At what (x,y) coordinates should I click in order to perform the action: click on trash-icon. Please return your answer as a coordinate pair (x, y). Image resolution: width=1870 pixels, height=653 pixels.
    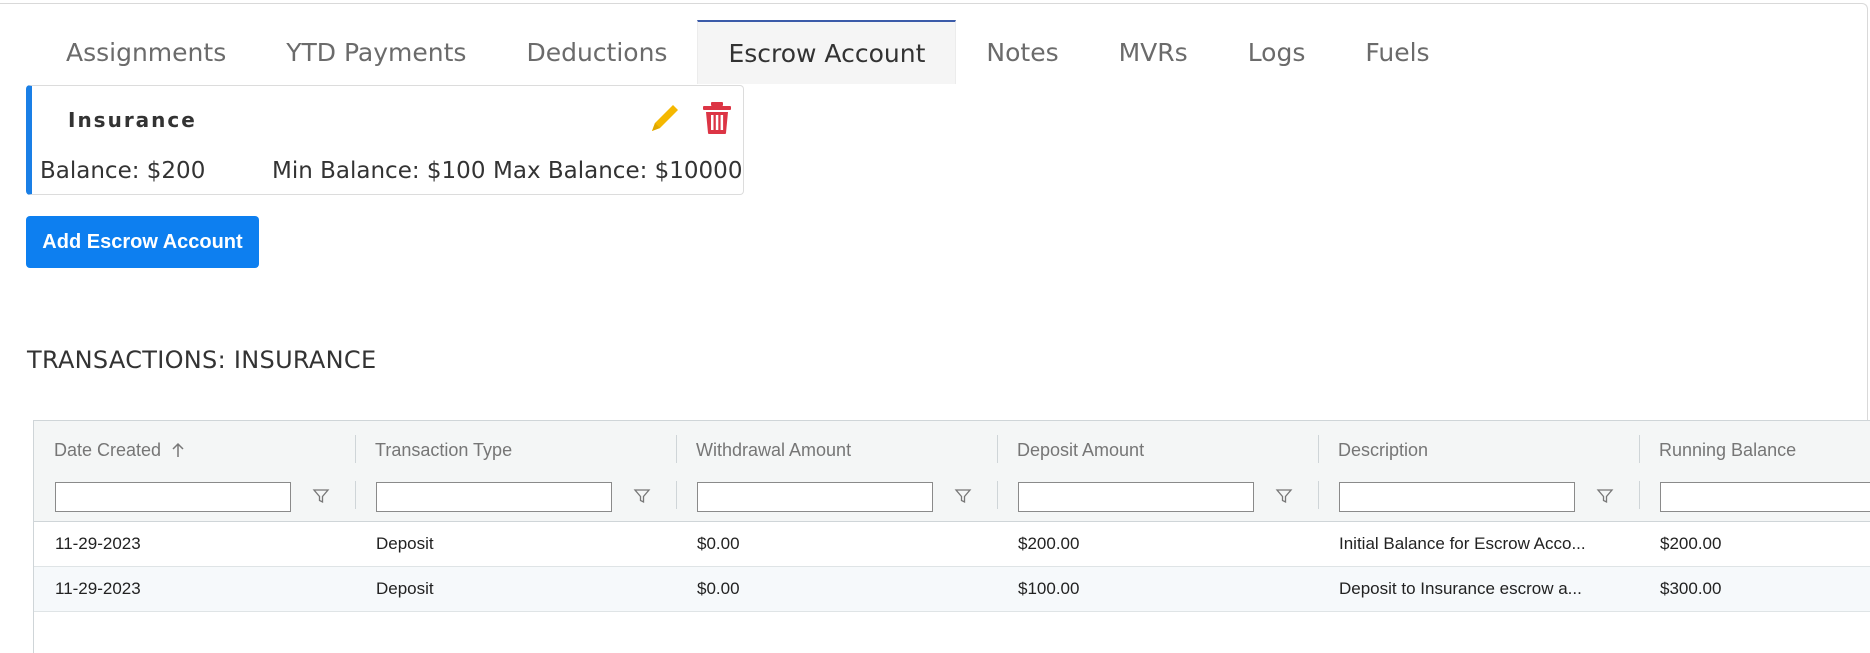
    Looking at the image, I should click on (717, 118).